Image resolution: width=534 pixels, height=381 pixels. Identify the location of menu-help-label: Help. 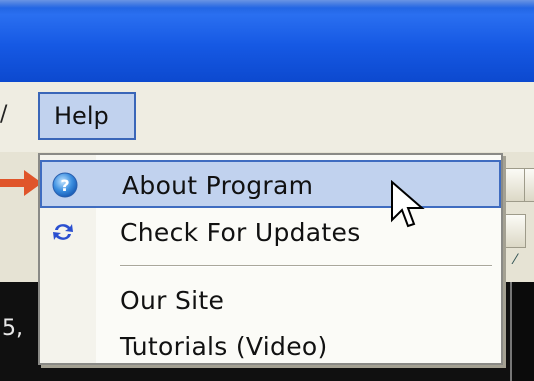
(81, 116).